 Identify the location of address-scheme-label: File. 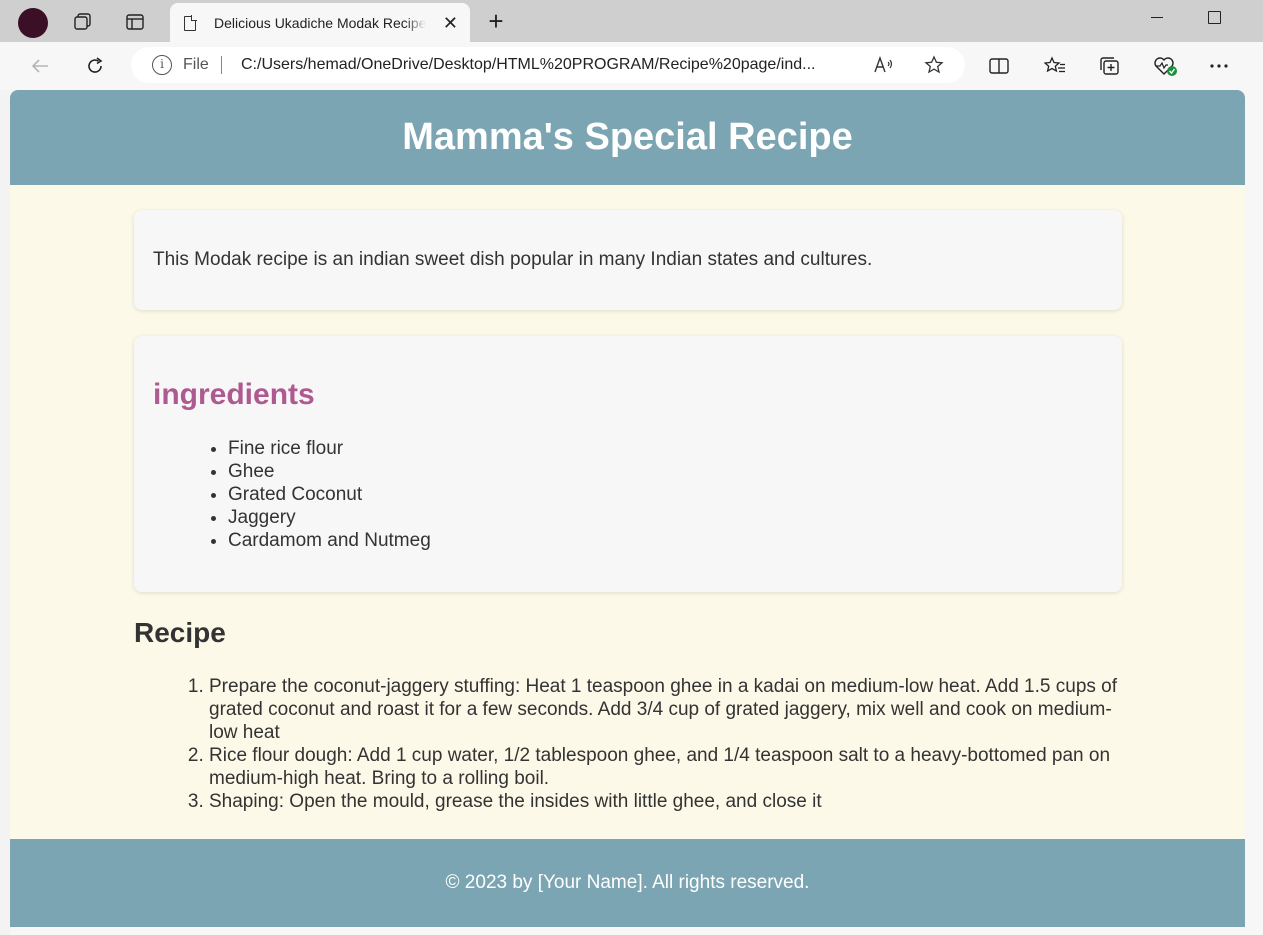
(196, 64).